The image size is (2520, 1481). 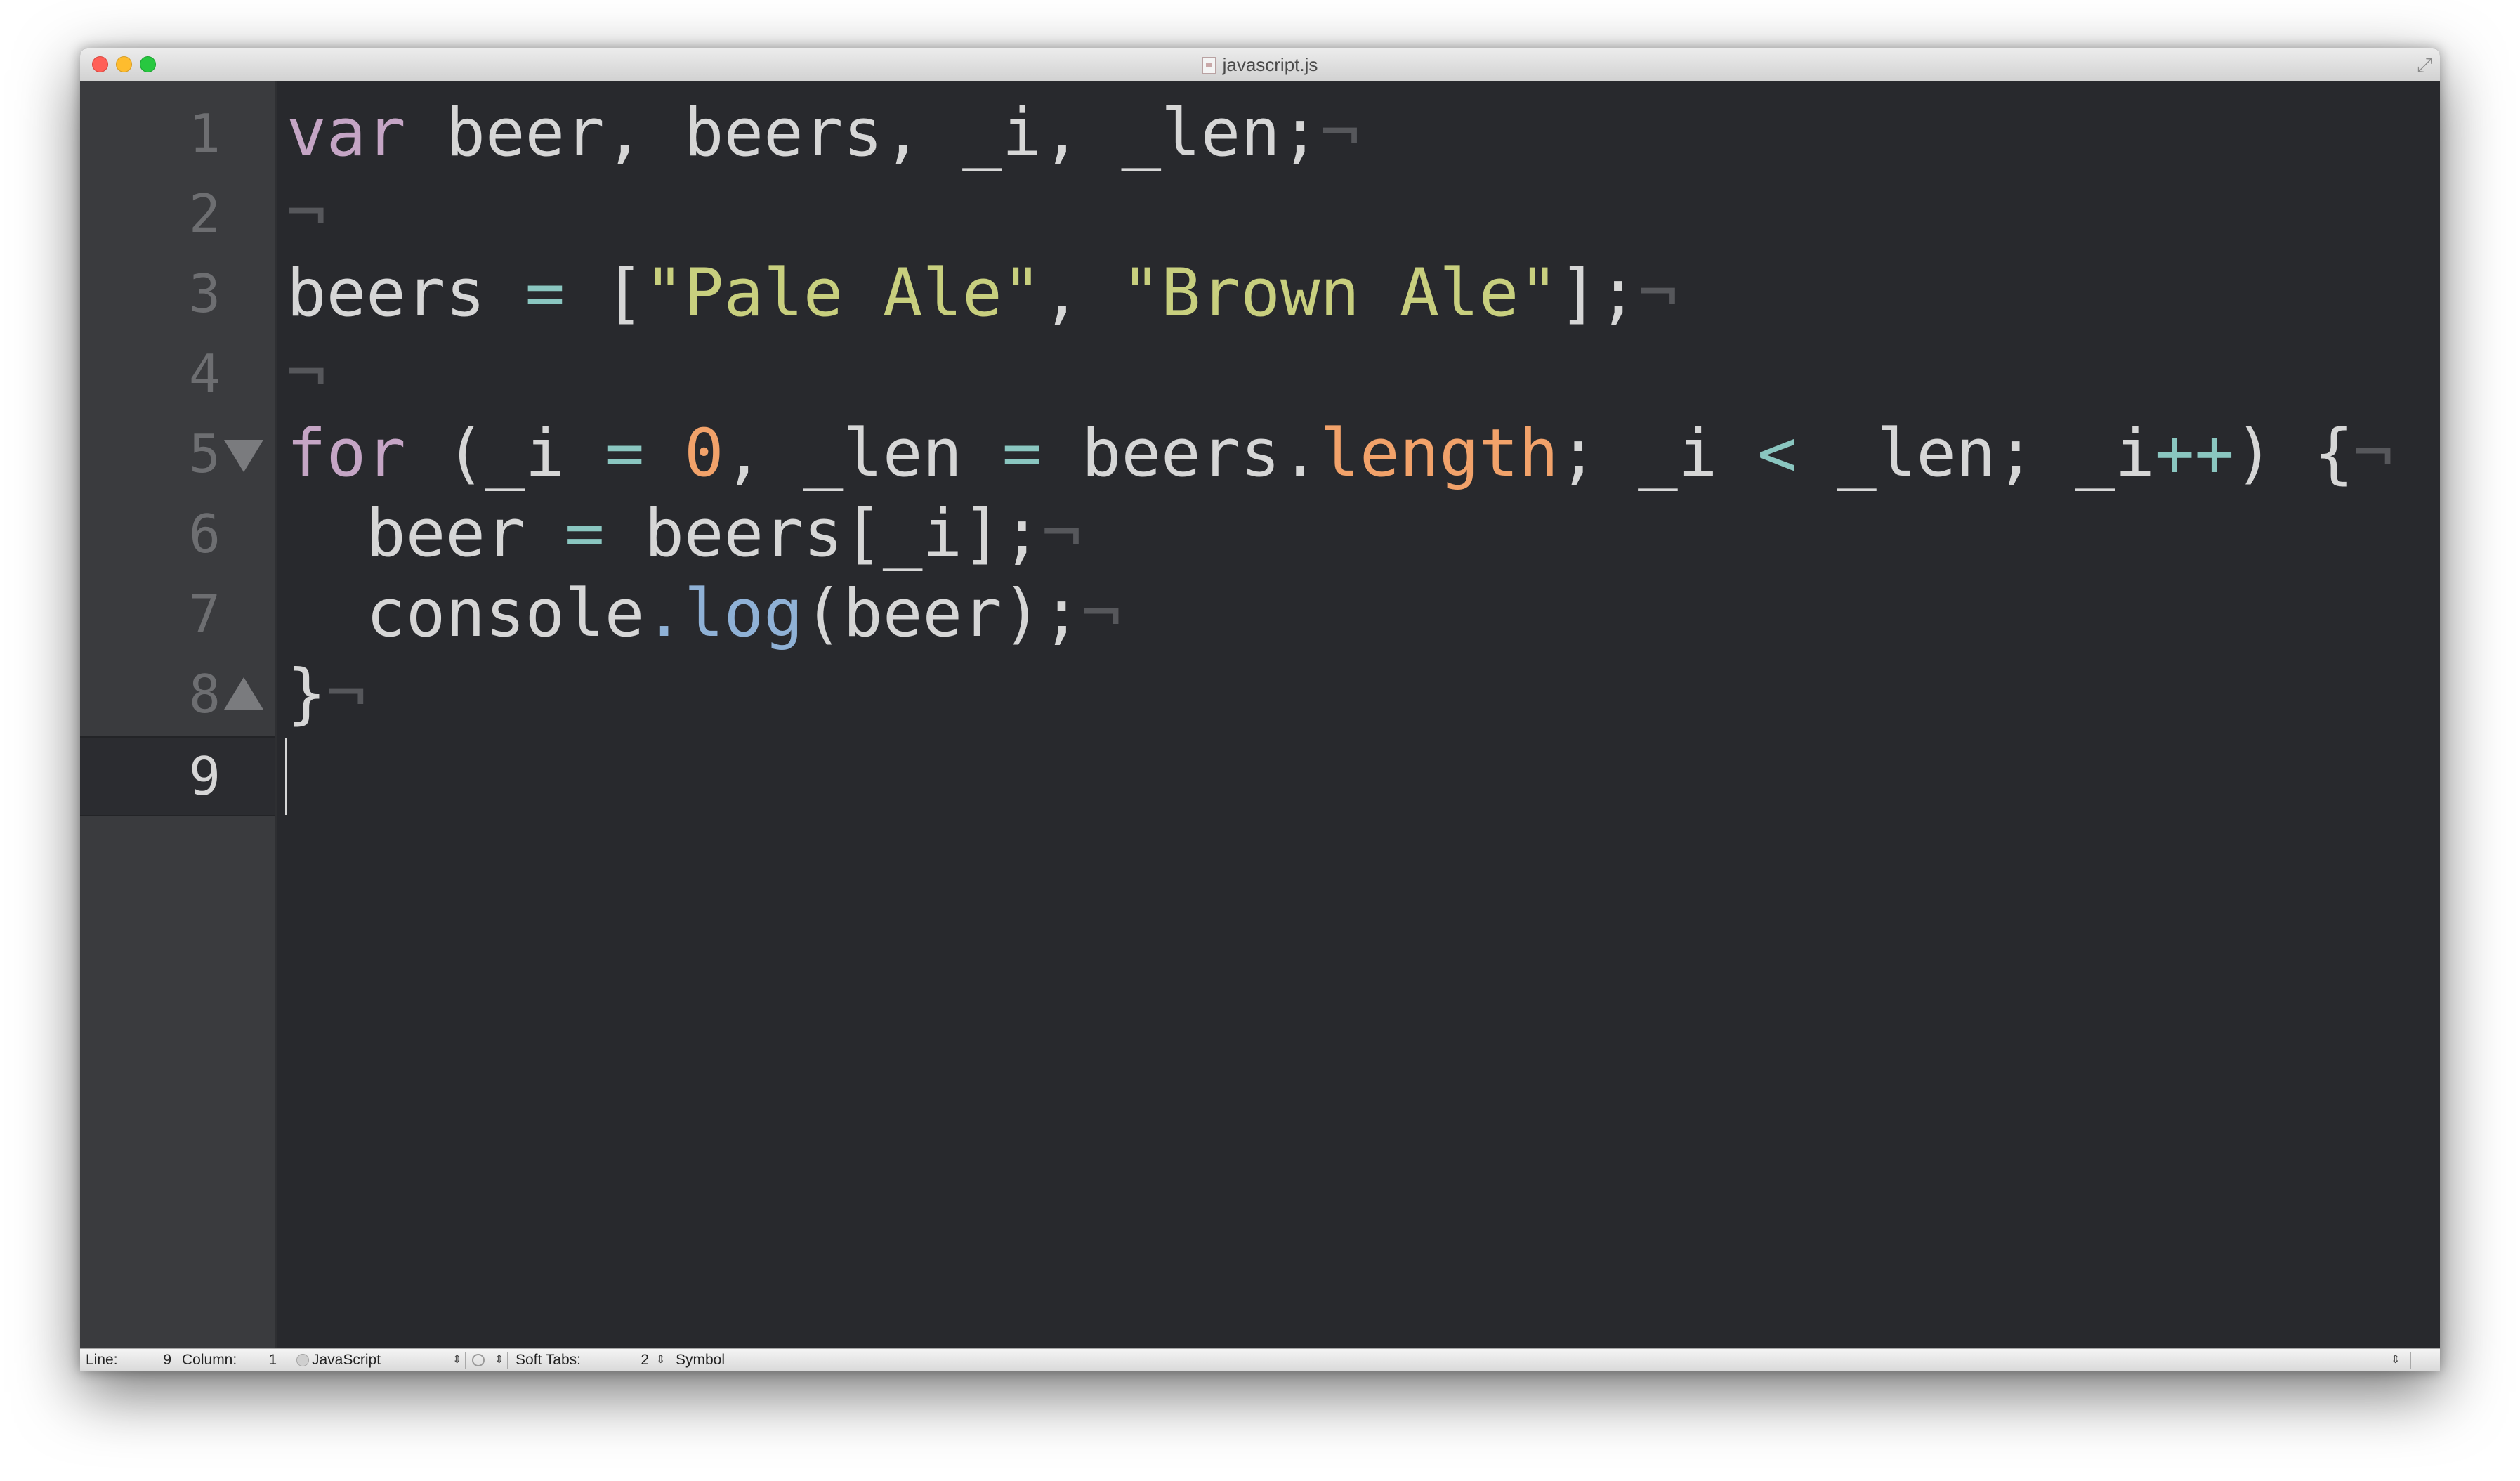 I want to click on code-token: beers, so click(x=406, y=293).